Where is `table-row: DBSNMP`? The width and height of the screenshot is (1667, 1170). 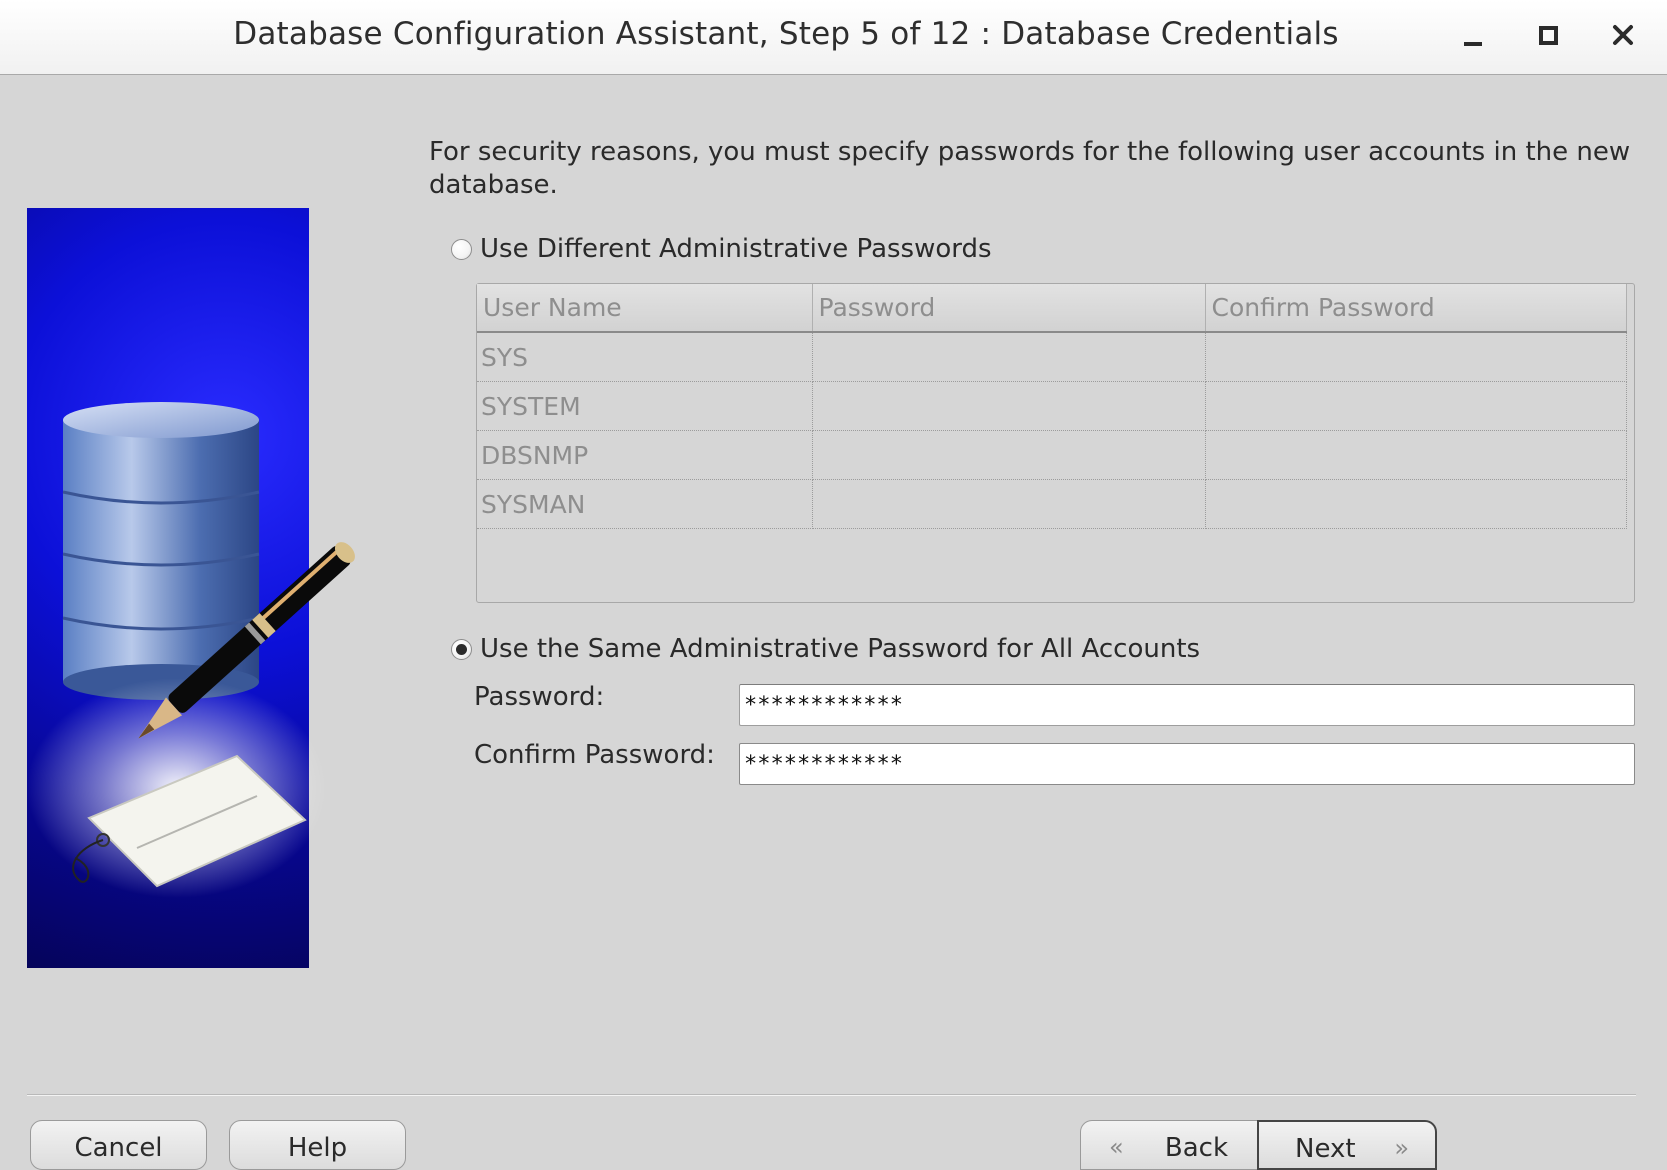 table-row: DBSNMP is located at coordinates (1052, 455).